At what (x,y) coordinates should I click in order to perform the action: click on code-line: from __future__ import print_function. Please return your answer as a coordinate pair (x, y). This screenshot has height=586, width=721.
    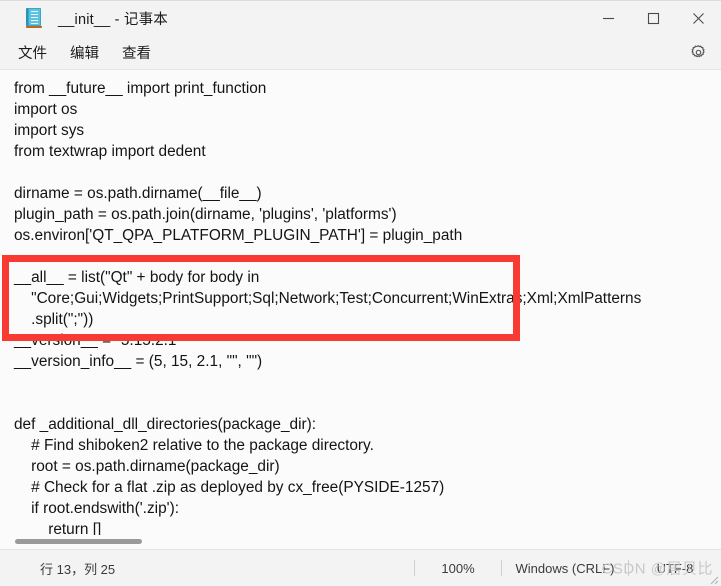
    Looking at the image, I should click on (140, 88).